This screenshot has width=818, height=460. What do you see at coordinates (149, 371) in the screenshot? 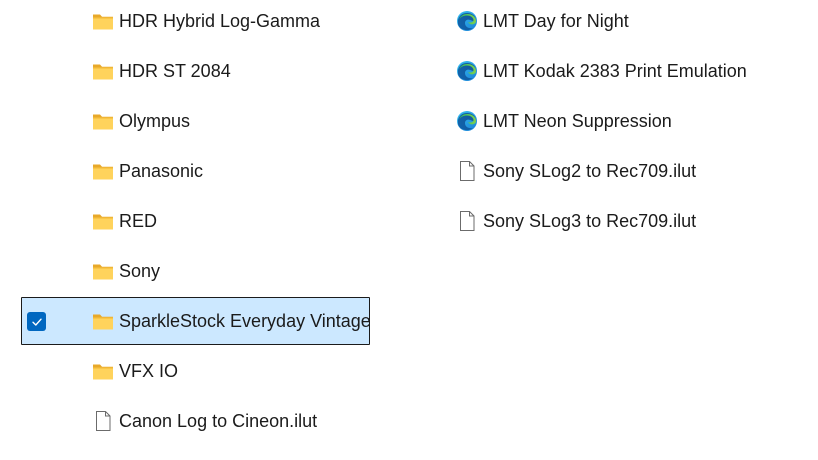
I see `item-label: VFX IO` at bounding box center [149, 371].